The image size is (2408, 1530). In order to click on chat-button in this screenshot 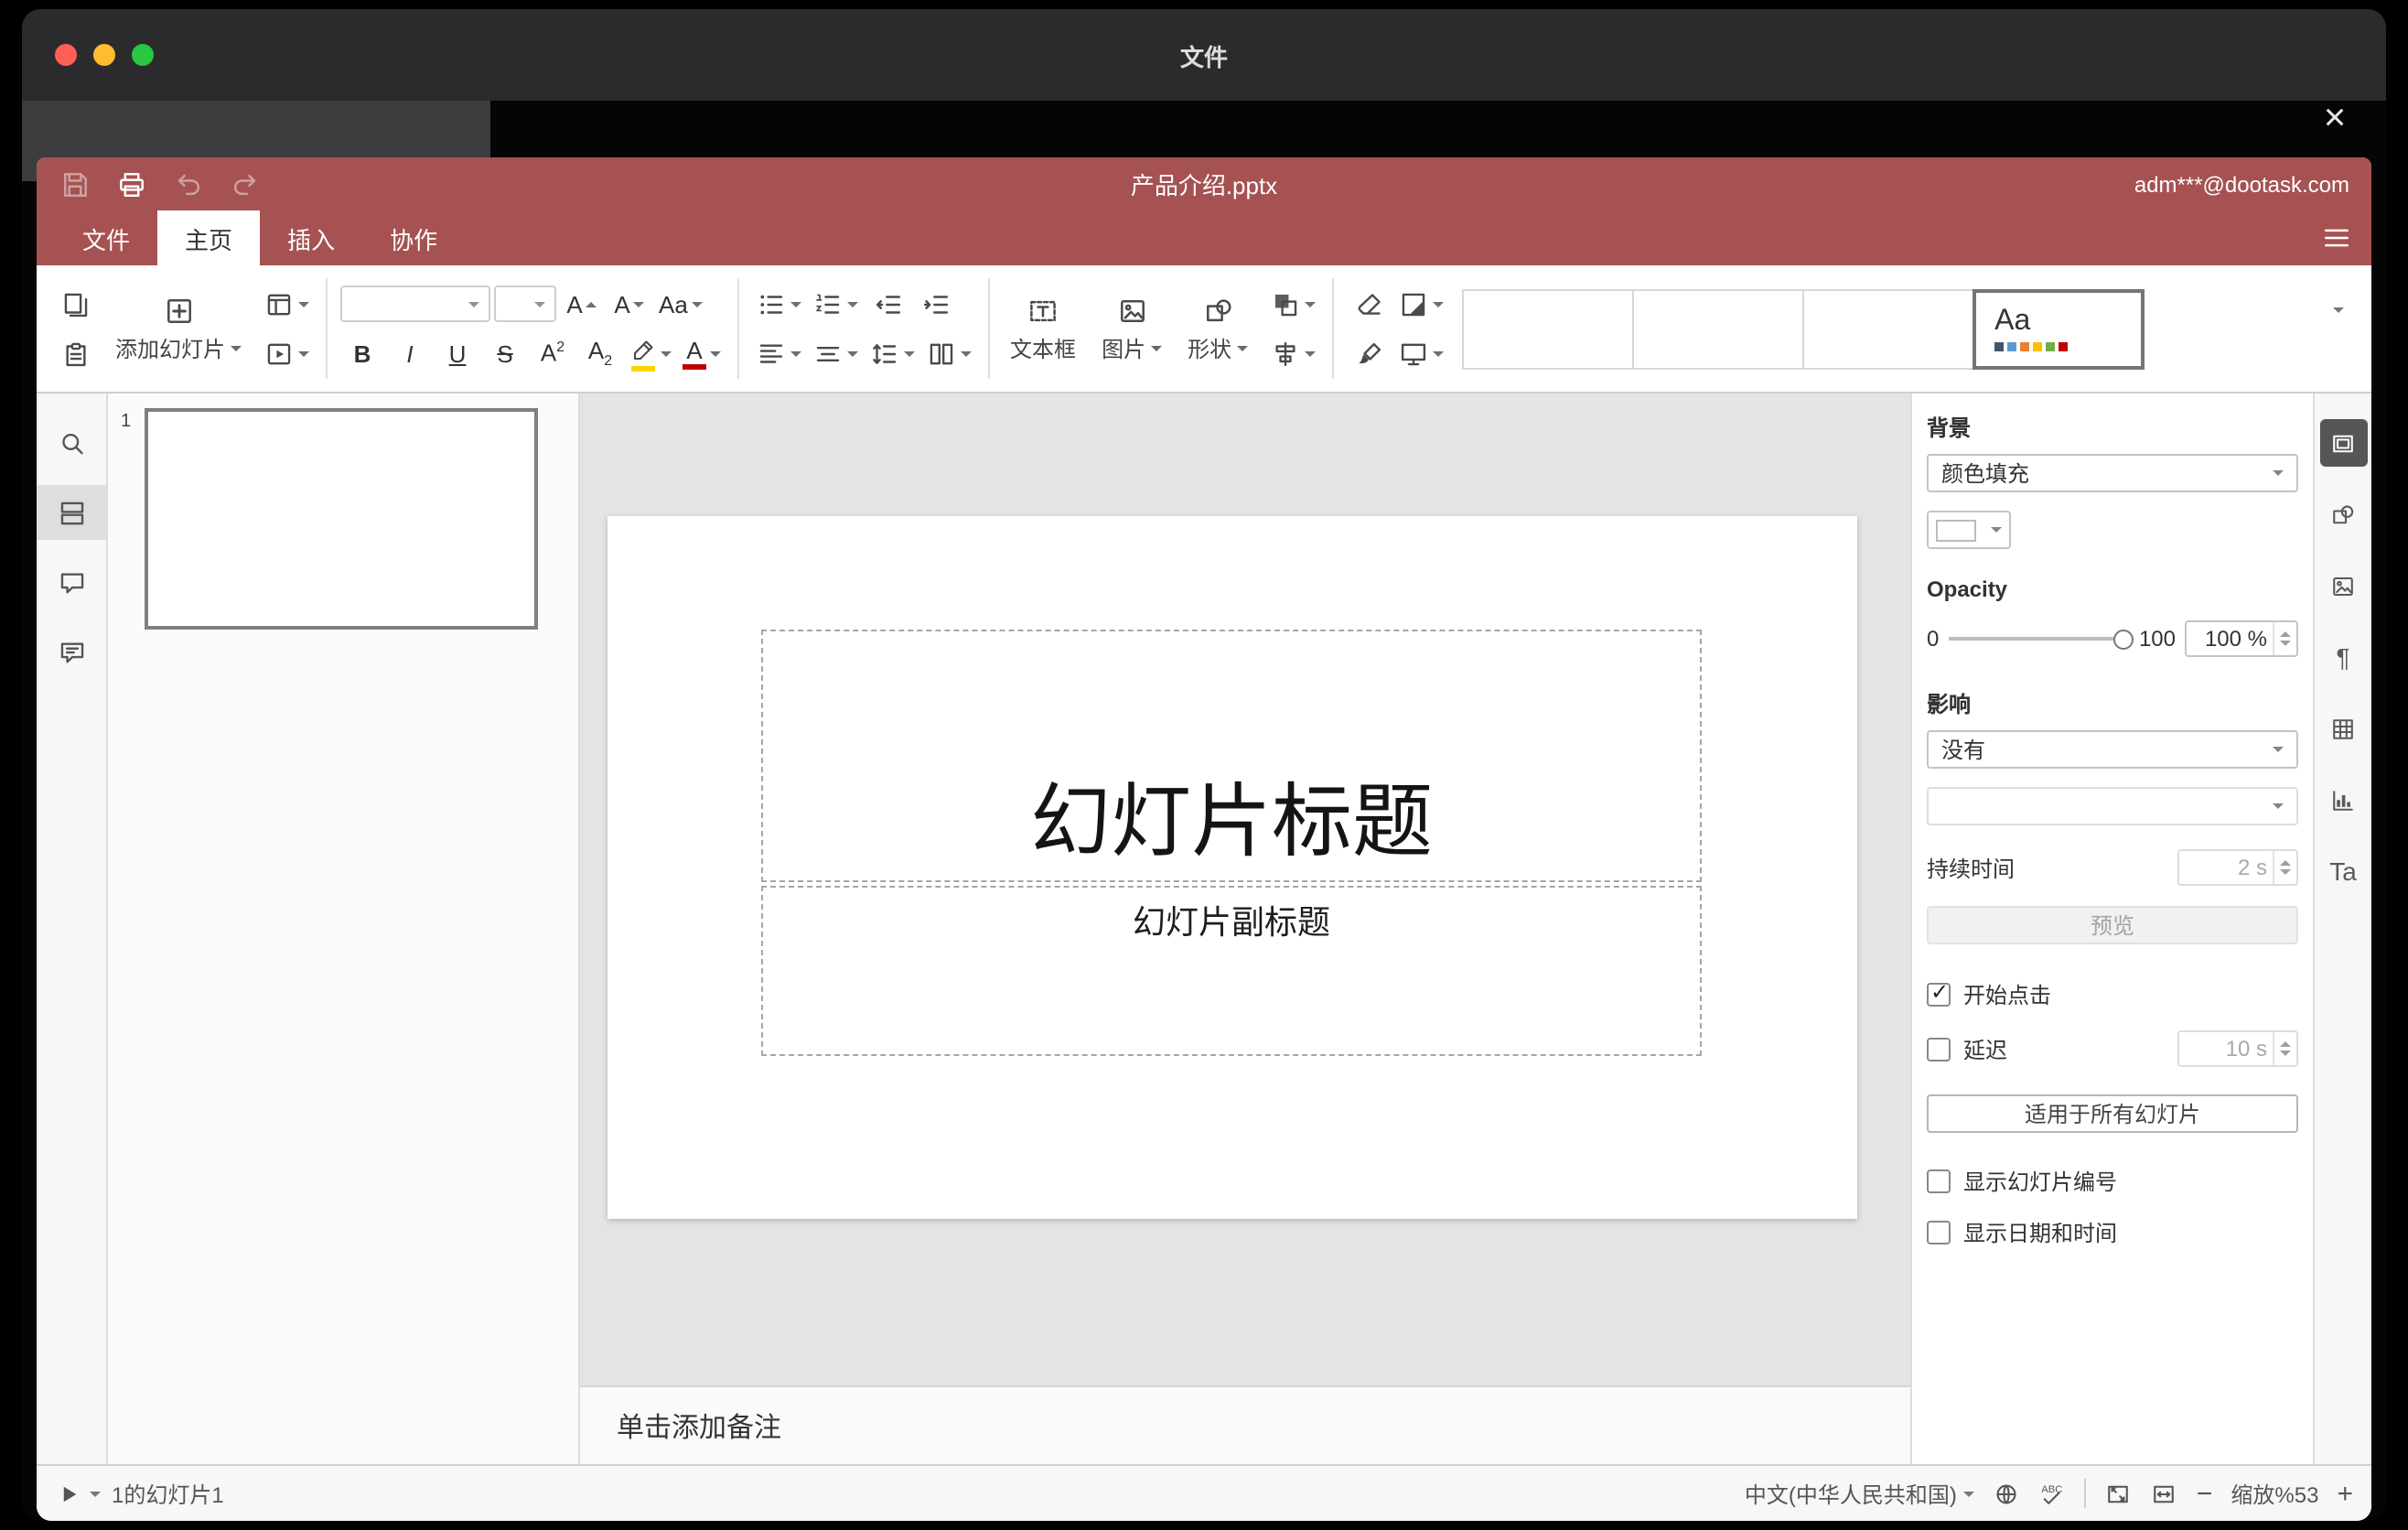, I will do `click(72, 651)`.